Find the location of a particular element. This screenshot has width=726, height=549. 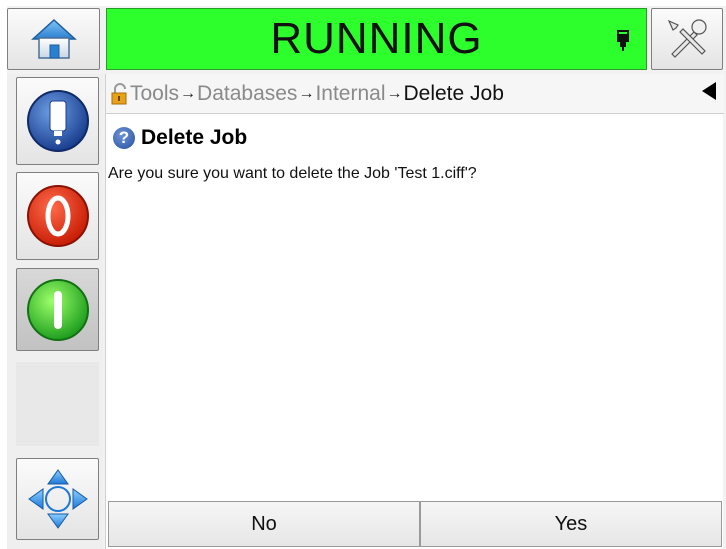

home-icon is located at coordinates (53, 38).